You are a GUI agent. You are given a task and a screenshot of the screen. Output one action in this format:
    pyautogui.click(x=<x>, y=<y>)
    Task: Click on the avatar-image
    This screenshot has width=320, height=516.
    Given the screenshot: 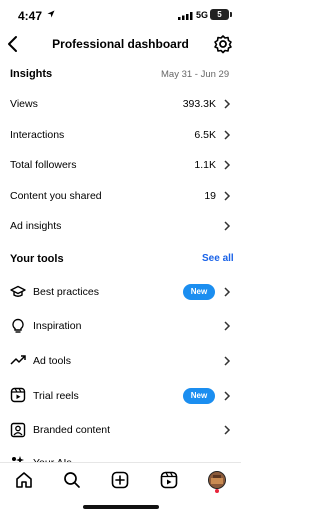 What is the action you would take?
    pyautogui.click(x=217, y=480)
    